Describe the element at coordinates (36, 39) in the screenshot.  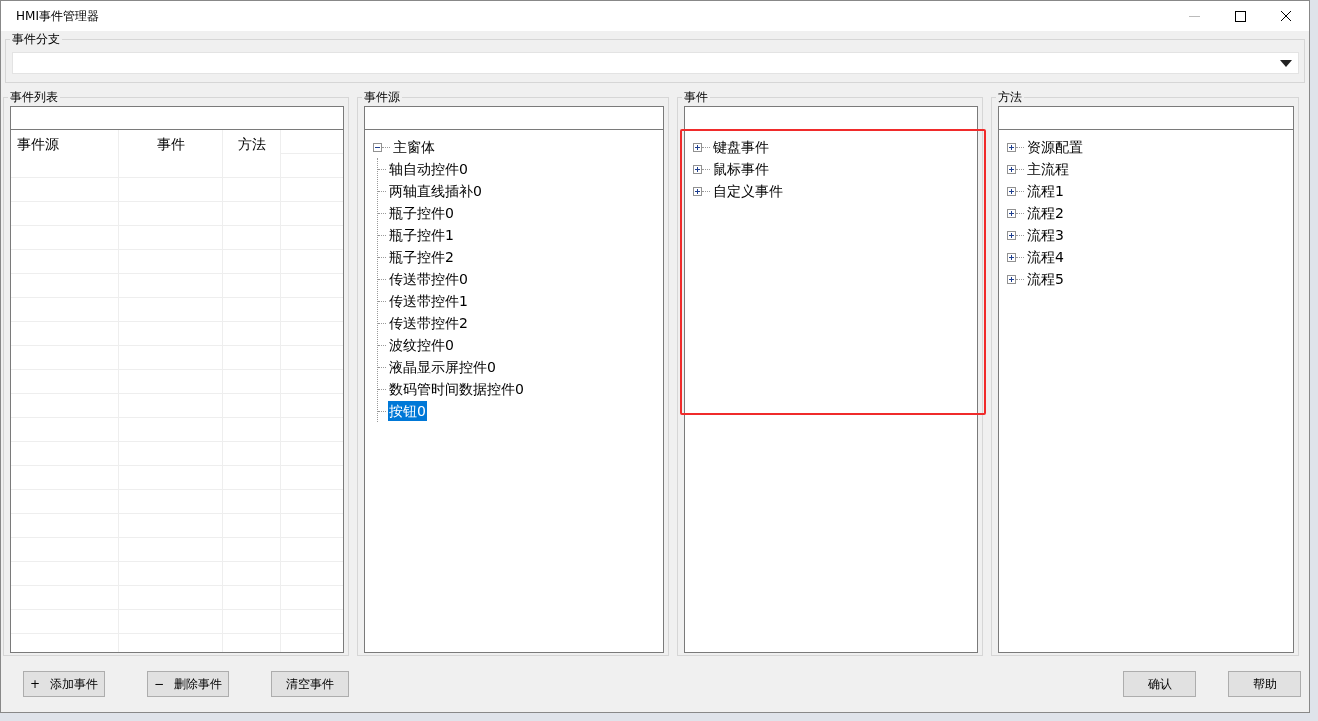
I see `group-label: 事件分支` at that location.